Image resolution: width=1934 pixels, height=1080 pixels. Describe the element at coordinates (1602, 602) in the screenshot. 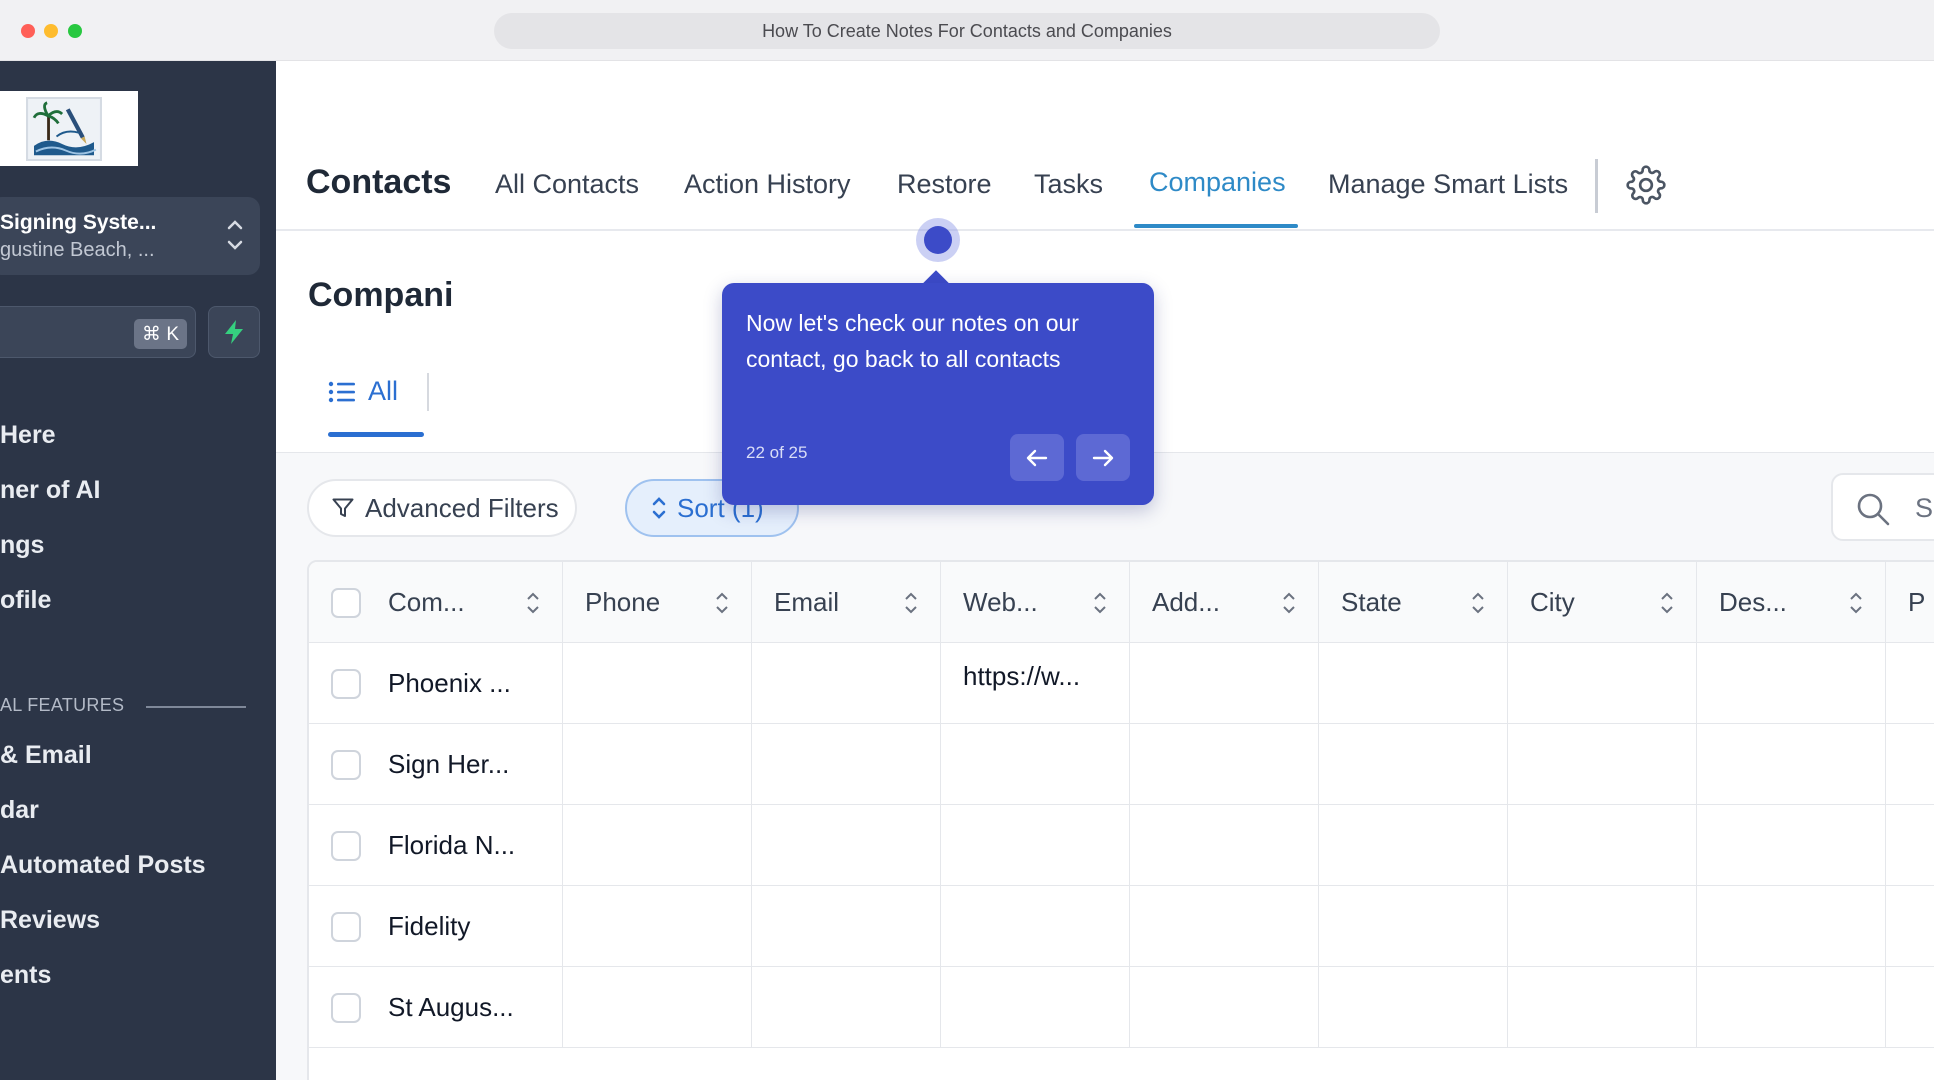

I see `column-header-city: City` at that location.